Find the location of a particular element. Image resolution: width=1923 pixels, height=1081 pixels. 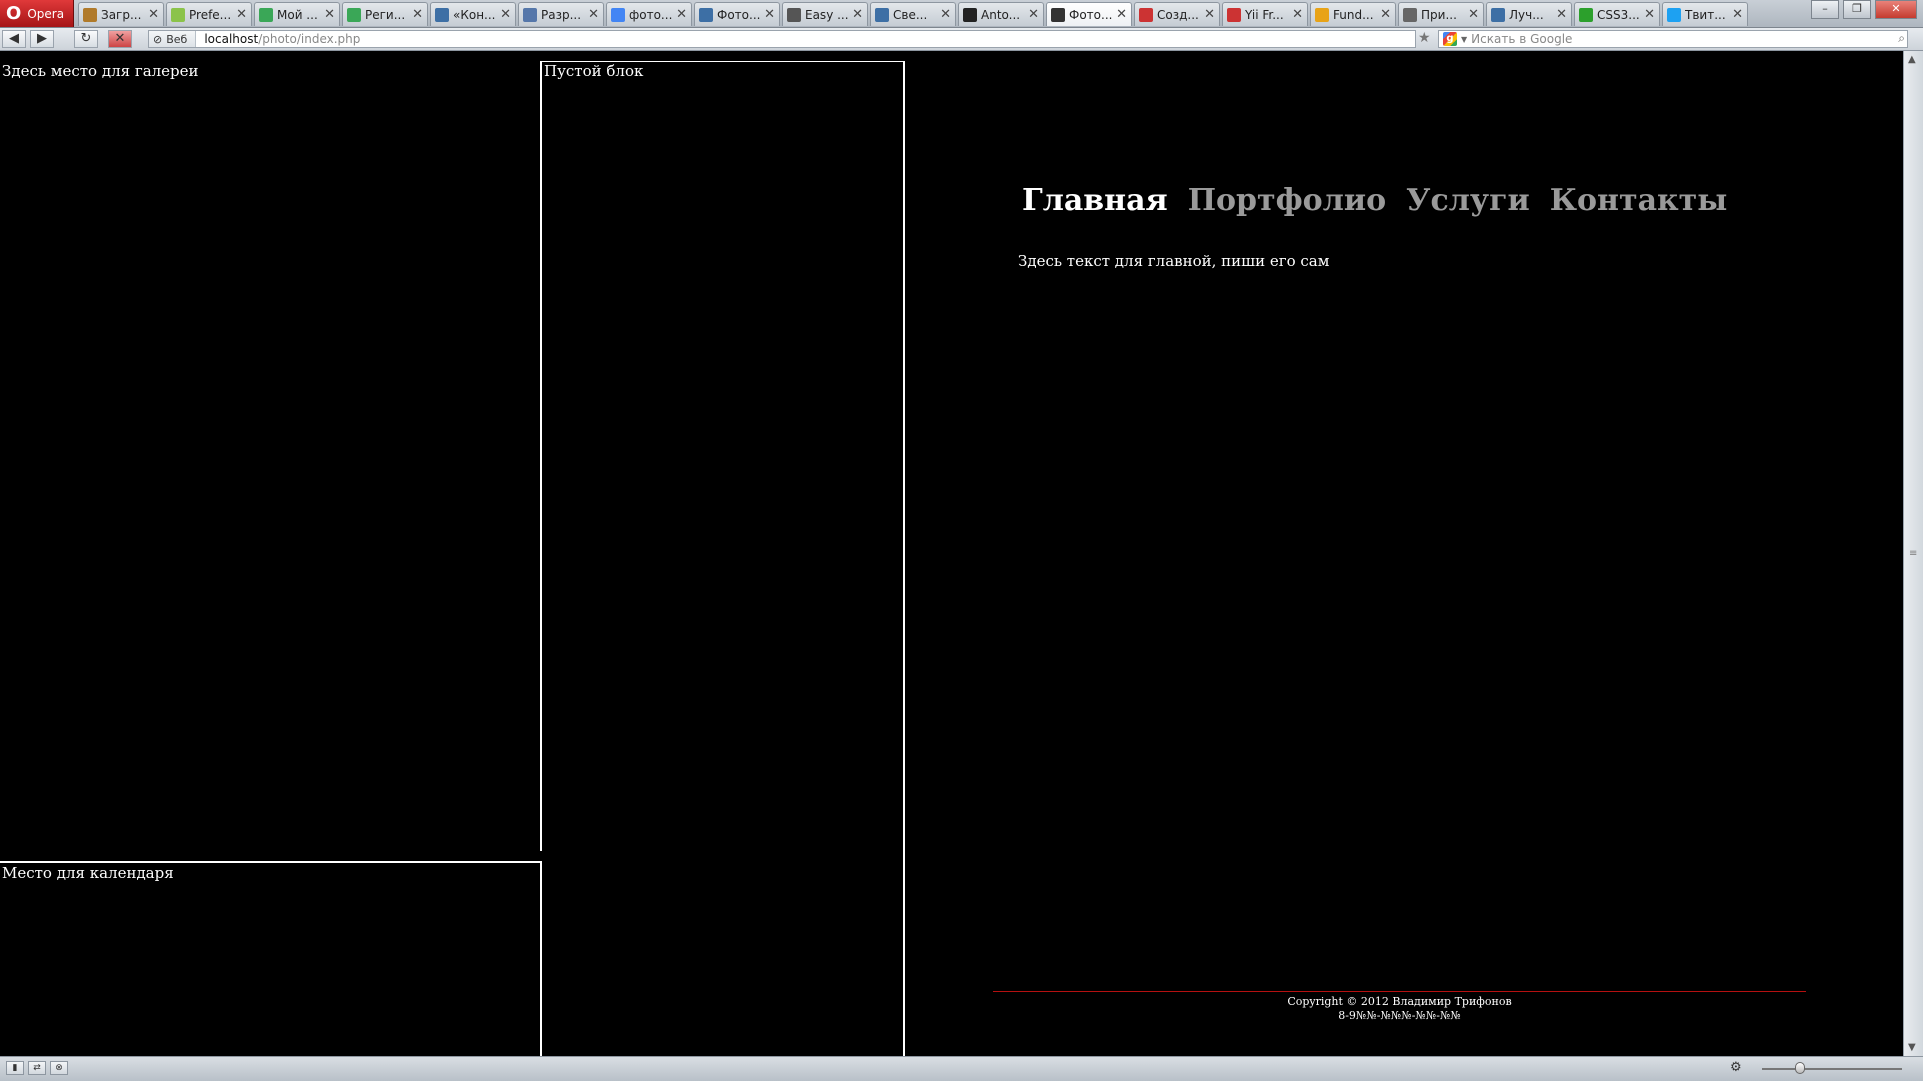

panel-toggle-icon: ▮ is located at coordinates (15, 1068).